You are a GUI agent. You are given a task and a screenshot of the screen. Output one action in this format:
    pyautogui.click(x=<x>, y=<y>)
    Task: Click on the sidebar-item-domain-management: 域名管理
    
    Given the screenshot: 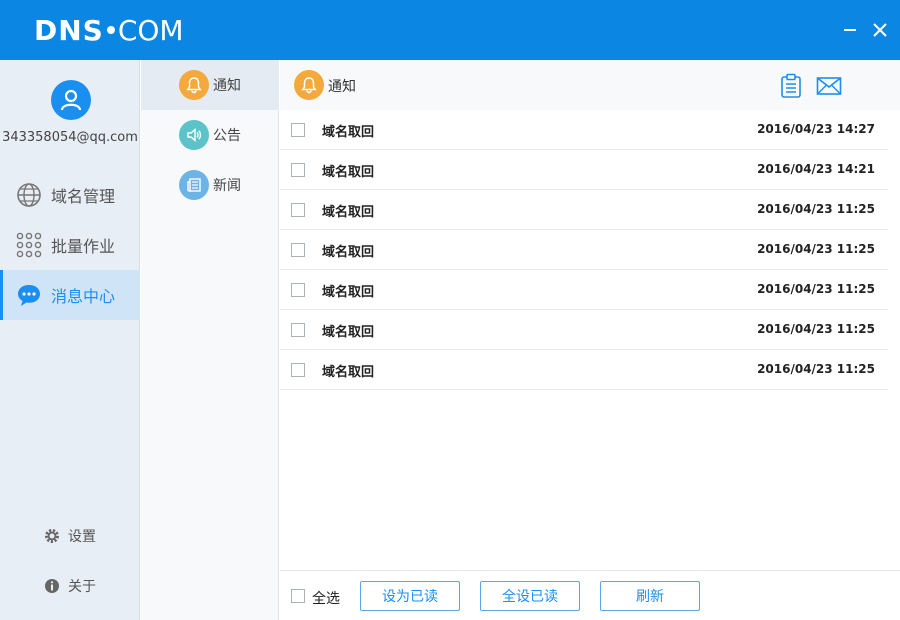 What is the action you would take?
    pyautogui.click(x=70, y=195)
    